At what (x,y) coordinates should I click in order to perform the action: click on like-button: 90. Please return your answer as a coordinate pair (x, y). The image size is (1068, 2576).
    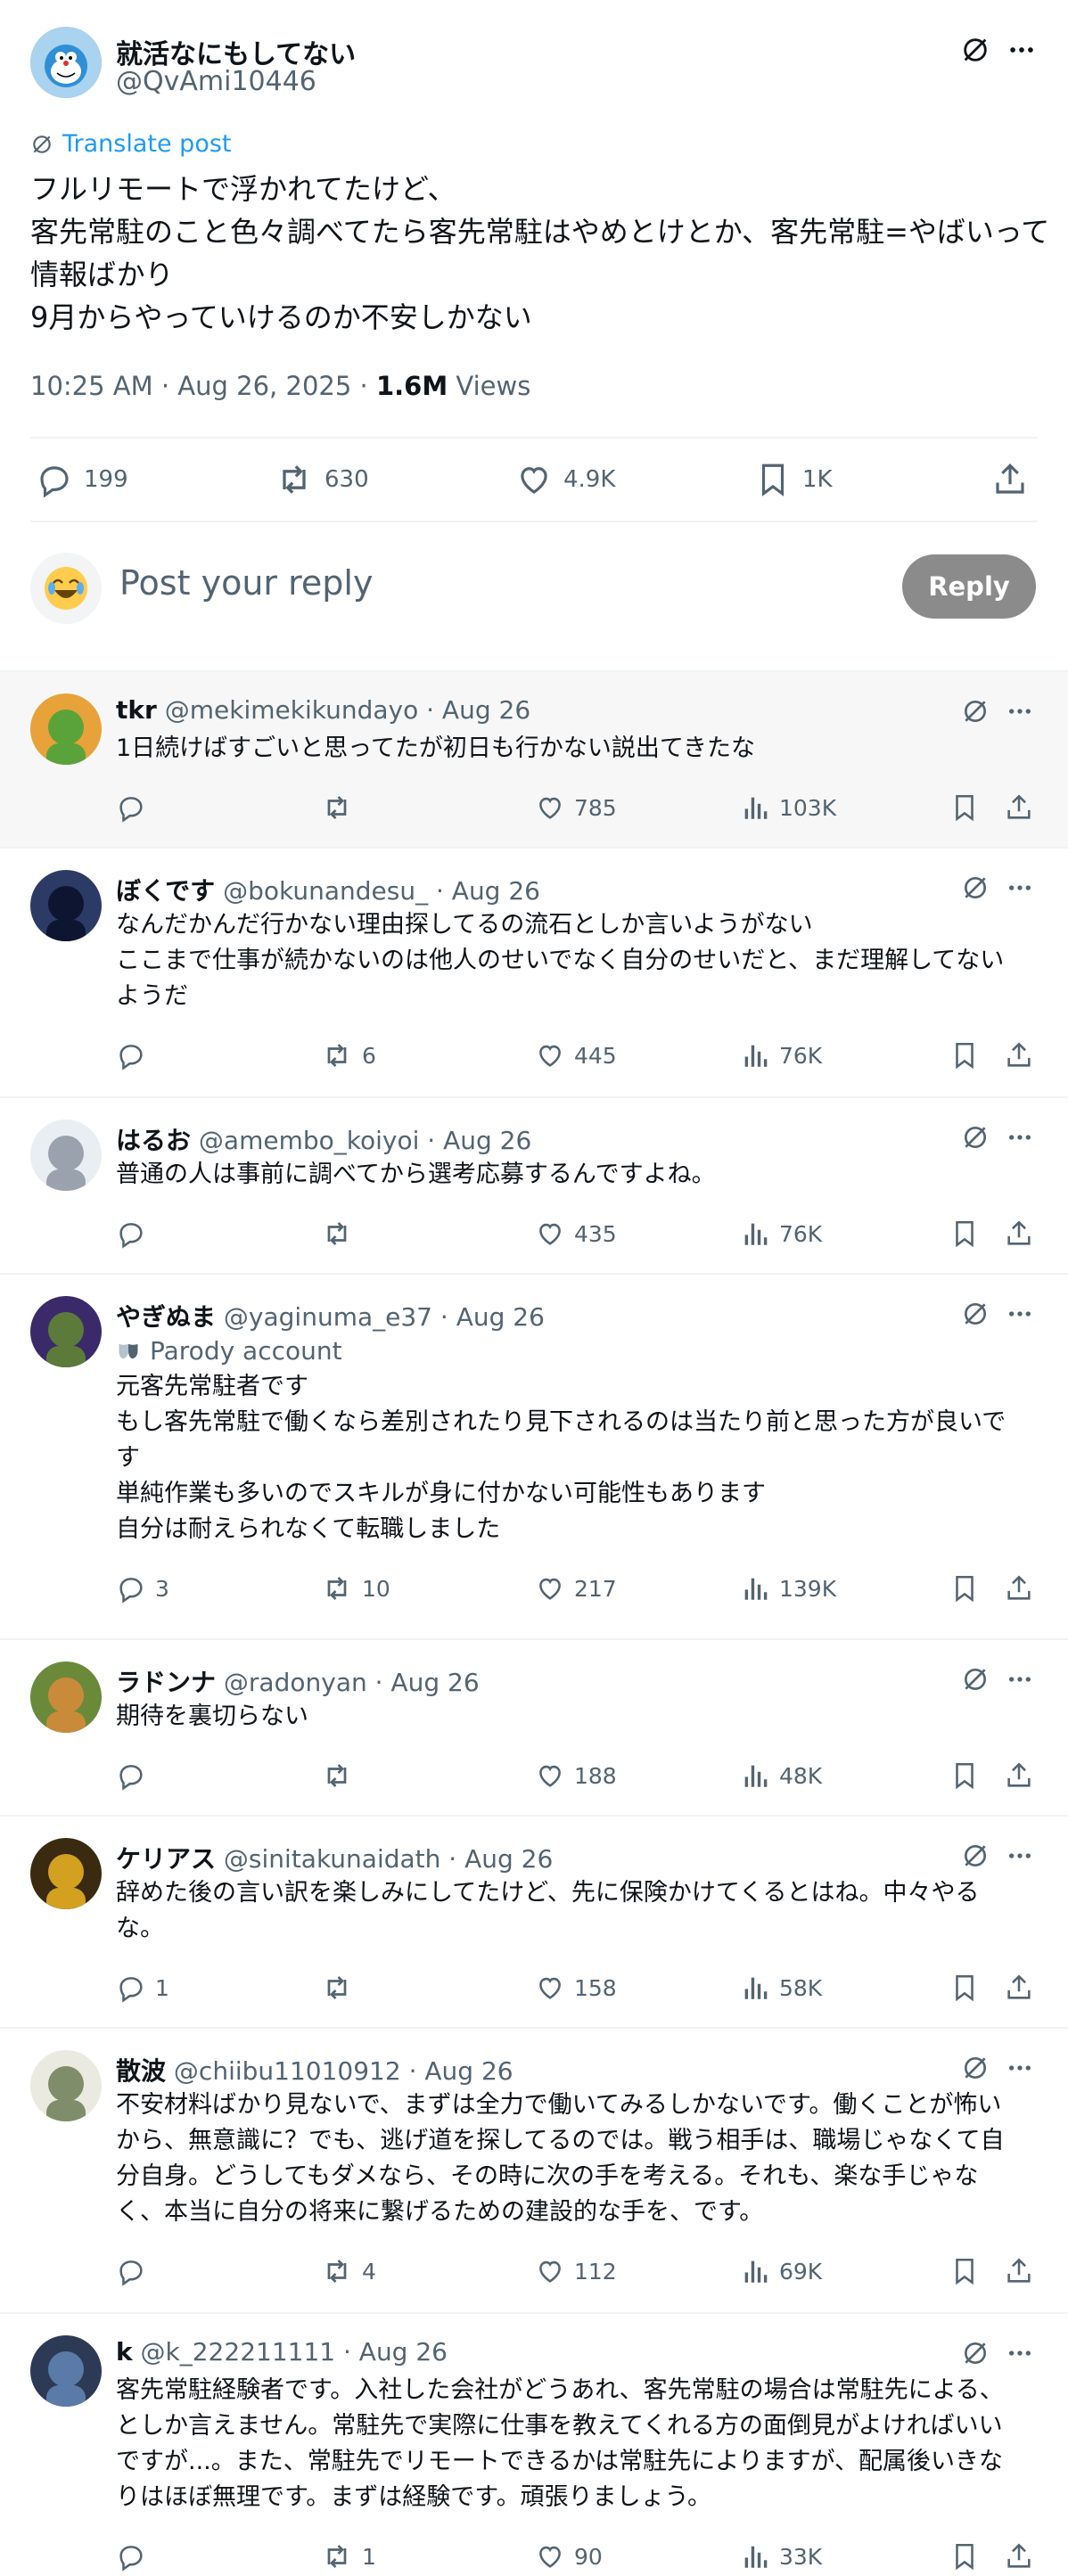
    Looking at the image, I should click on (569, 2556).